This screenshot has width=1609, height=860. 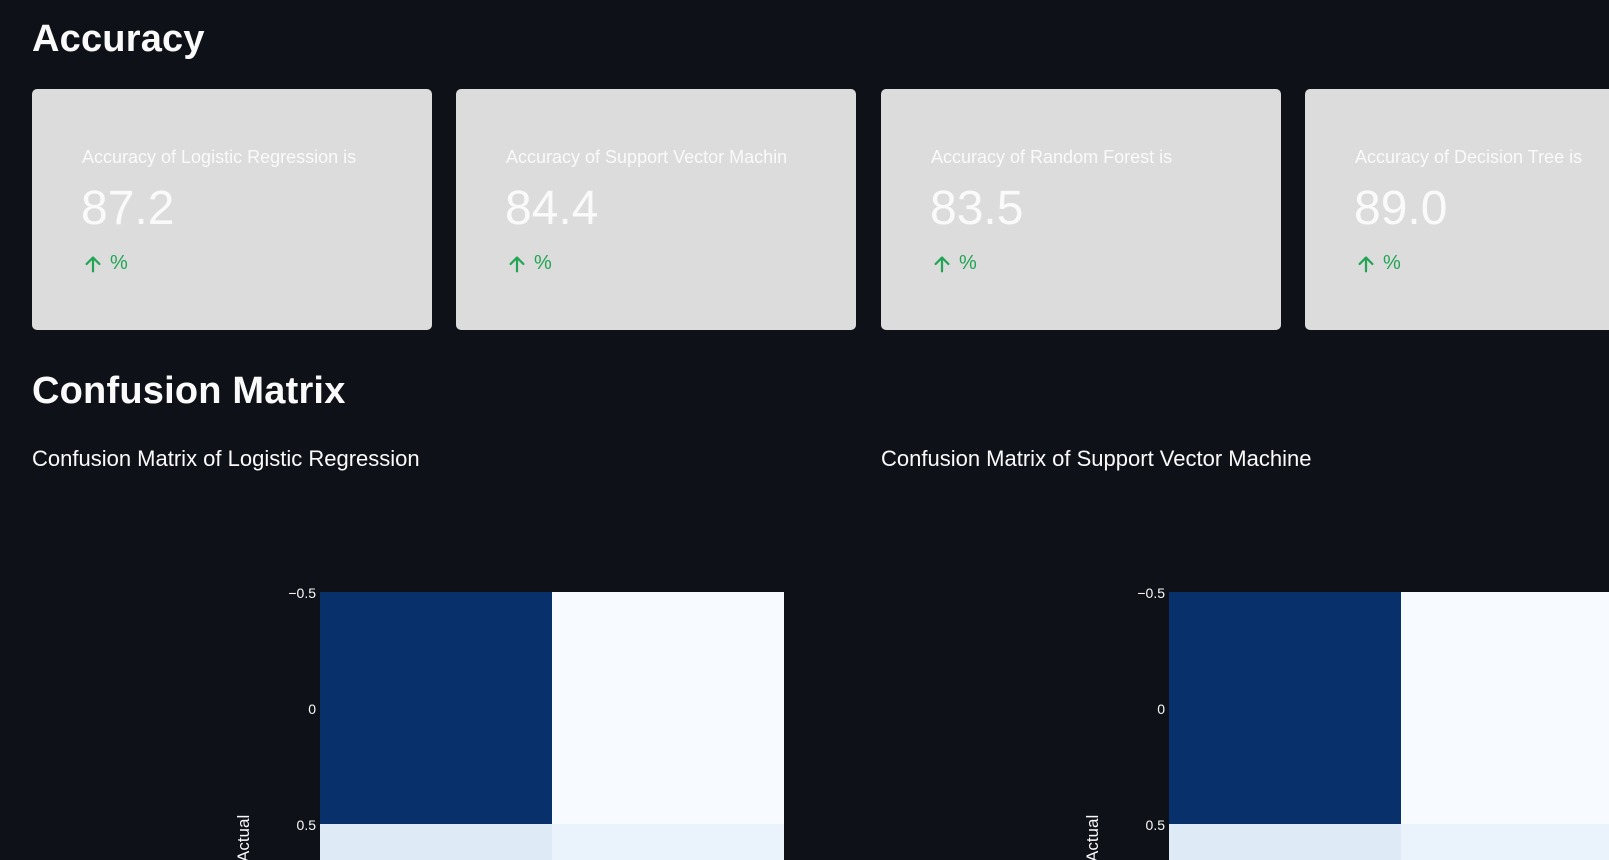 What do you see at coordinates (118, 39) in the screenshot?
I see `accuracy-heading: Accuracy` at bounding box center [118, 39].